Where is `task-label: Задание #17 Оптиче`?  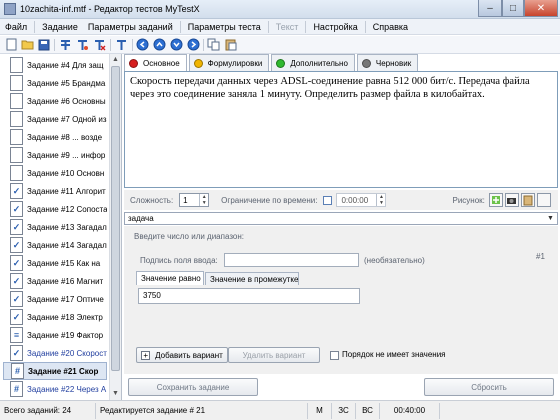 task-label: Задание #17 Оптиче is located at coordinates (65, 299).